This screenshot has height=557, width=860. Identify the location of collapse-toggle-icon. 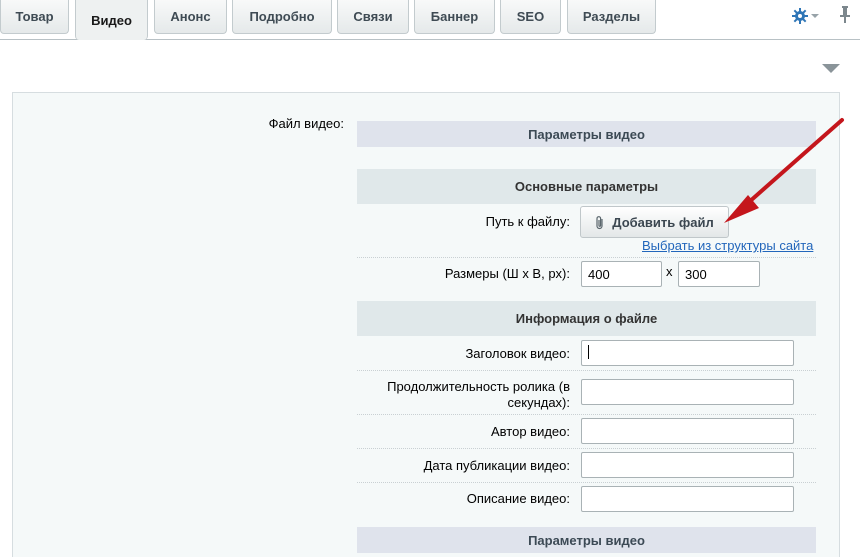
(831, 68).